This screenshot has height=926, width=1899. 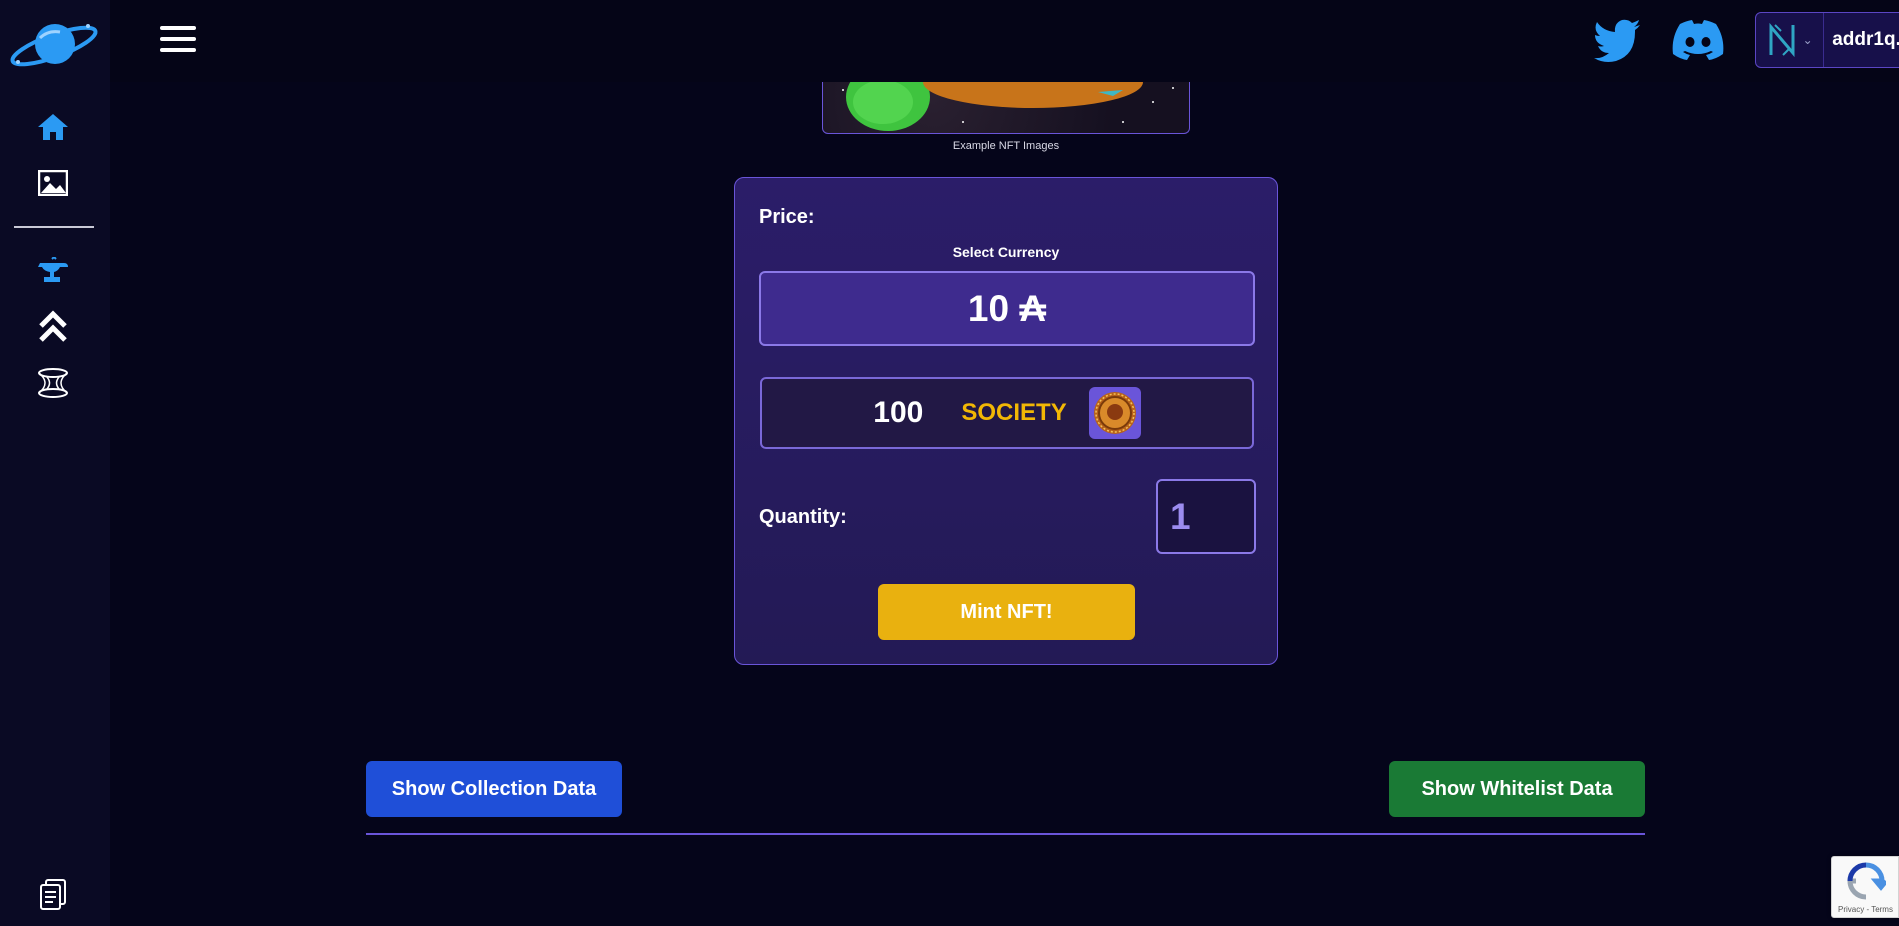 What do you see at coordinates (178, 40) in the screenshot?
I see `hamburger-menu-icon` at bounding box center [178, 40].